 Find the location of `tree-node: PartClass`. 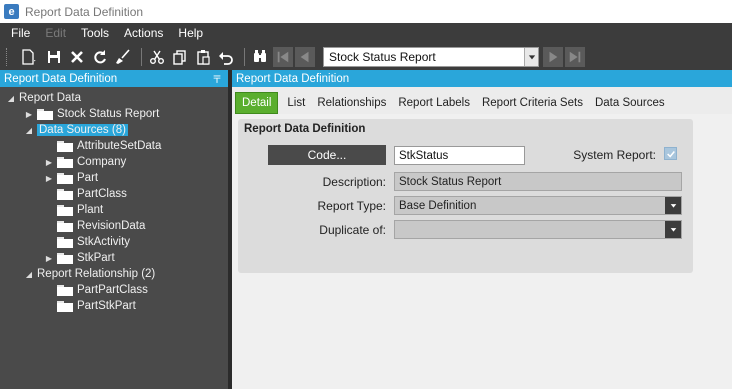

tree-node: PartClass is located at coordinates (85, 194).